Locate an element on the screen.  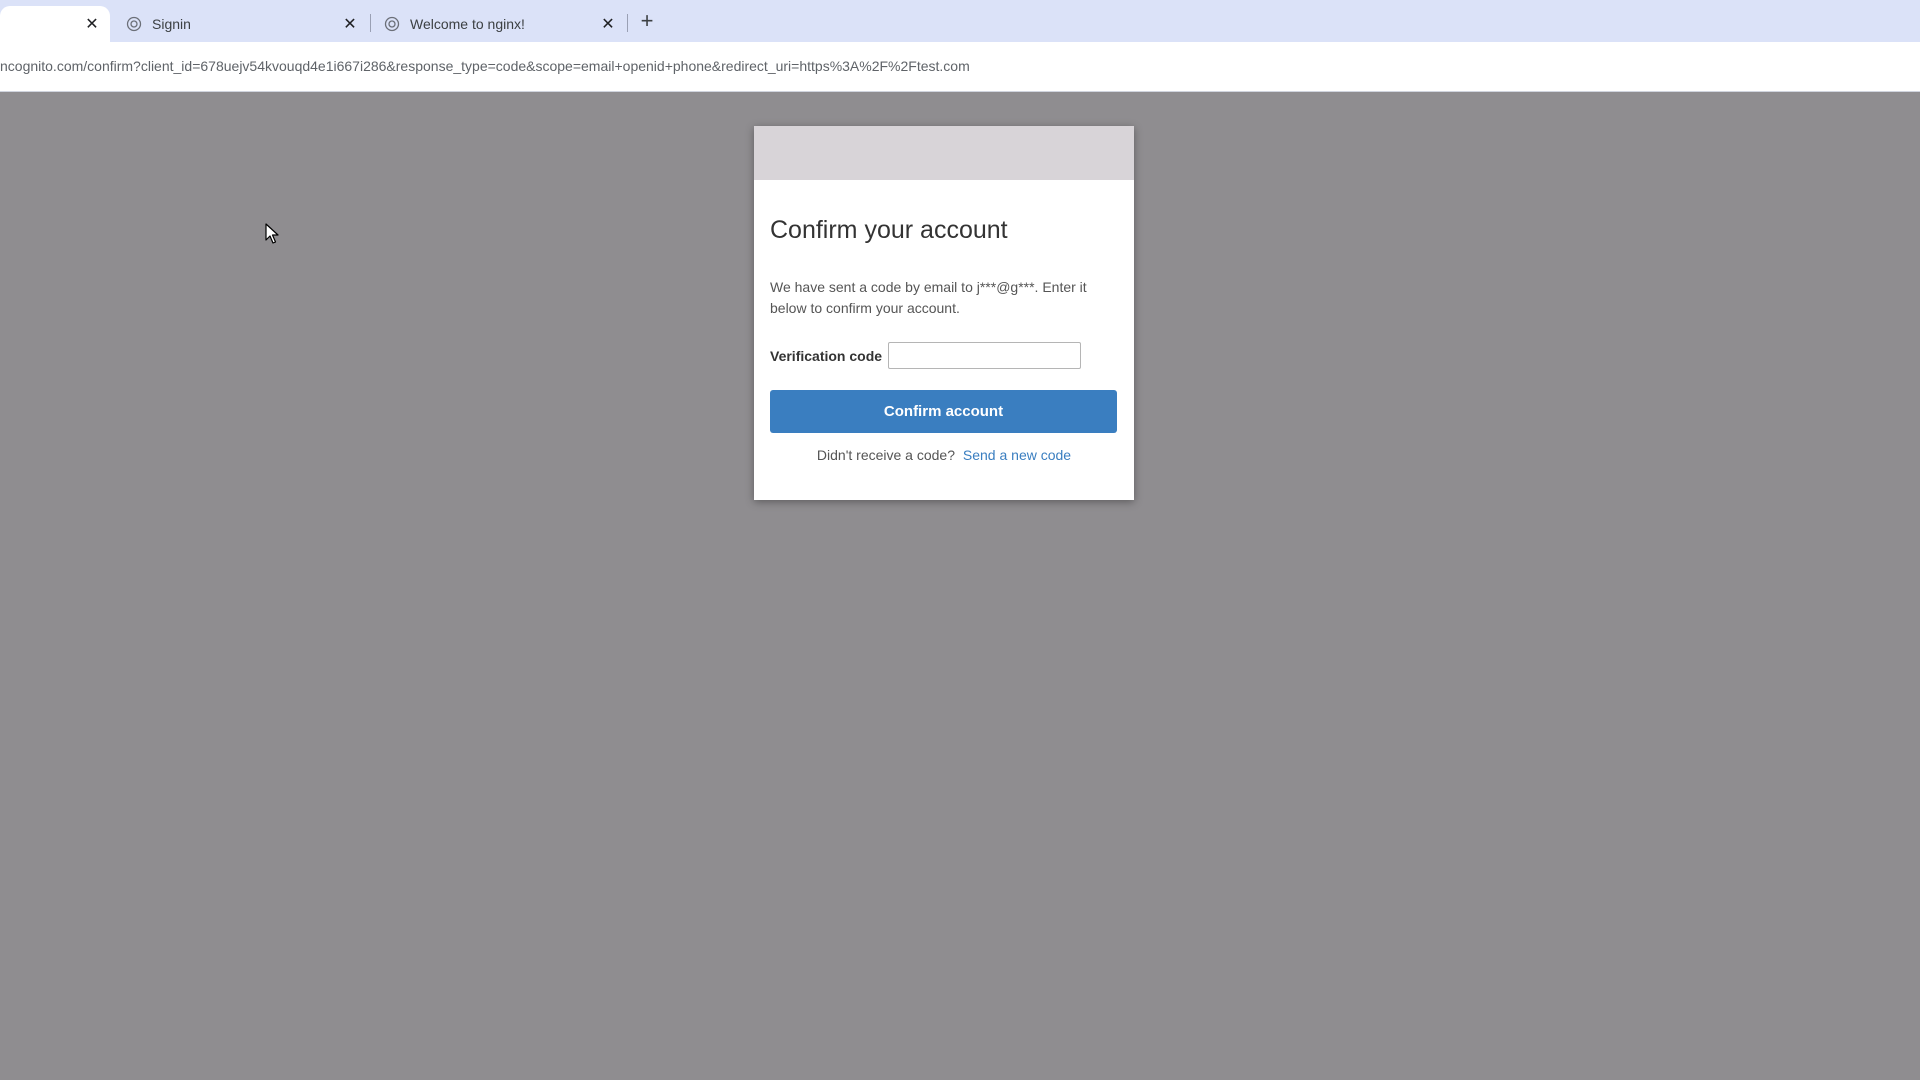
tab-nginx: Welcome to nginx! ✕ is located at coordinates (497, 24).